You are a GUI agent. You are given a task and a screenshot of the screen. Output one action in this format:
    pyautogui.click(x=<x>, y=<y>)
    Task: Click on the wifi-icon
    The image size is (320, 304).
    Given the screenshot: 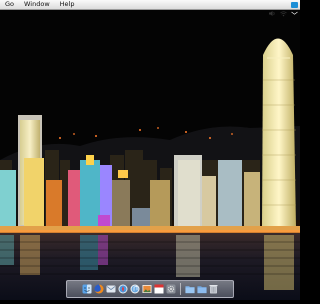 What is the action you would take?
    pyautogui.click(x=283, y=9)
    